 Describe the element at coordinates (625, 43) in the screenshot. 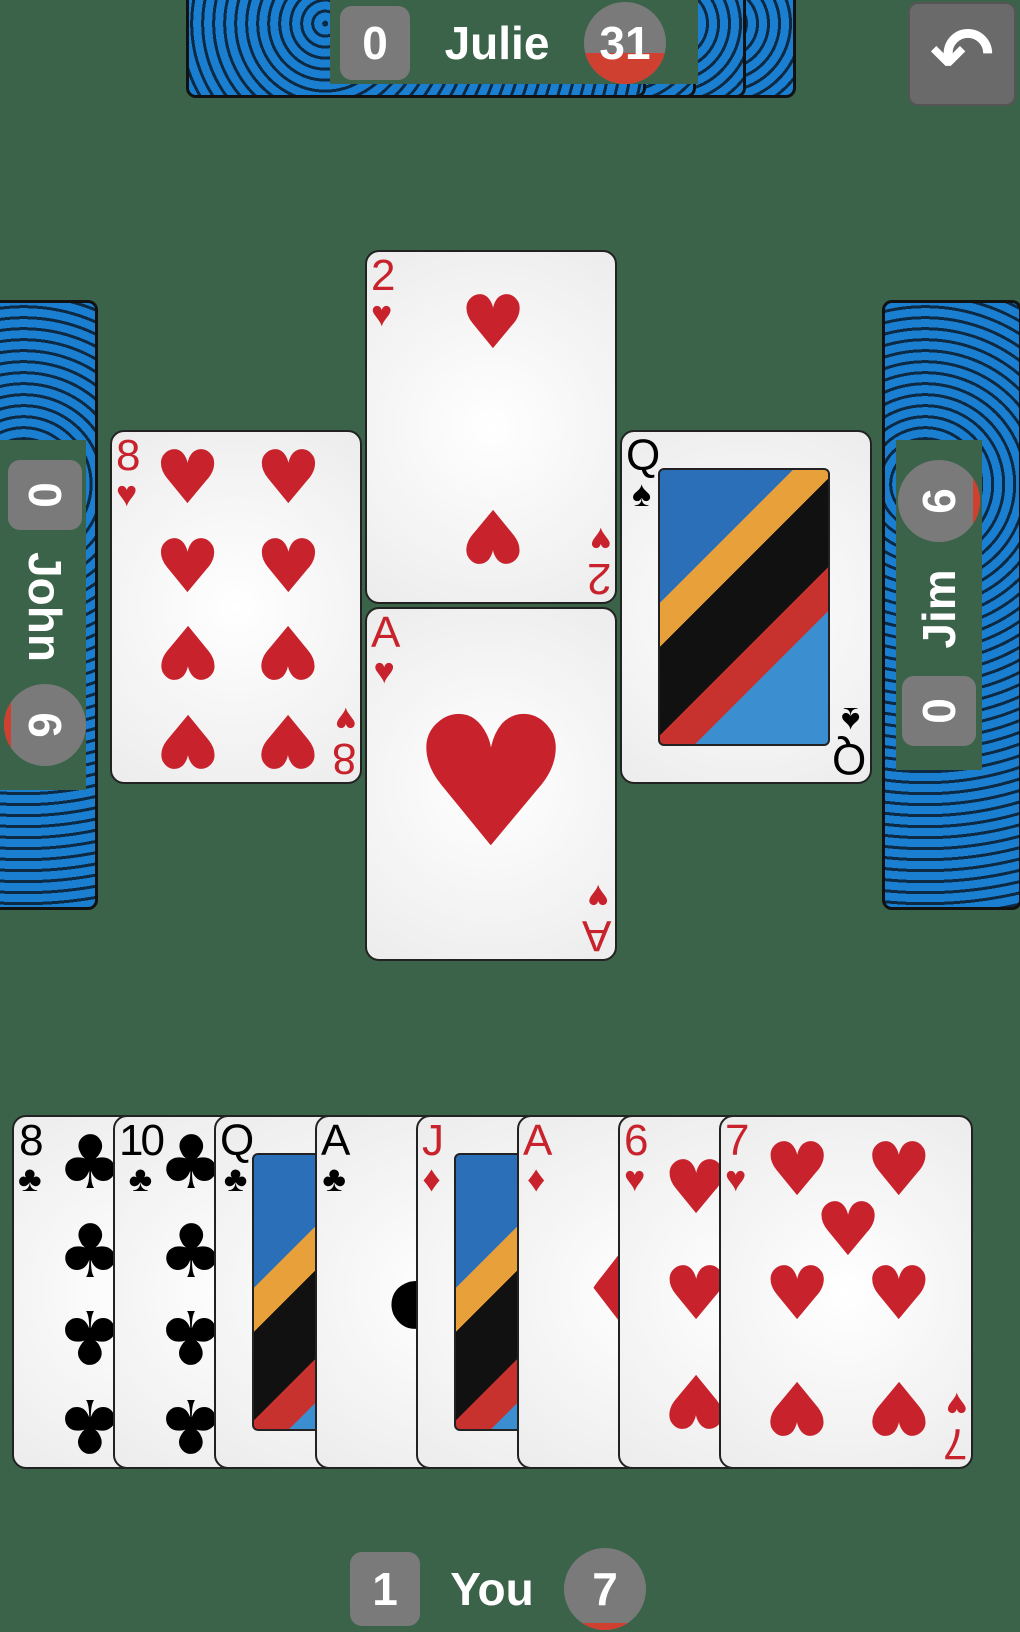

I see `score-badge: 31` at that location.